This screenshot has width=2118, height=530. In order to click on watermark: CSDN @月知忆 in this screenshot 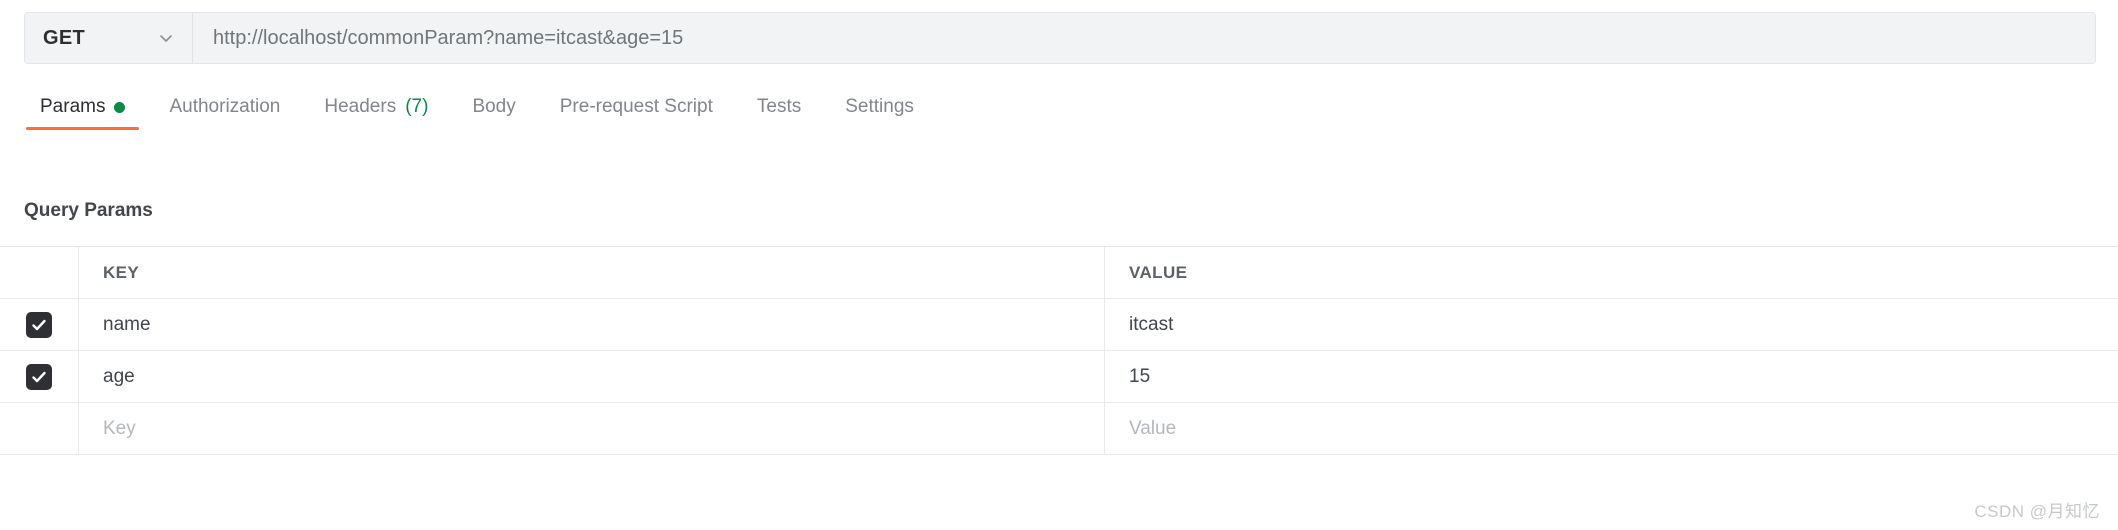, I will do `click(2037, 511)`.